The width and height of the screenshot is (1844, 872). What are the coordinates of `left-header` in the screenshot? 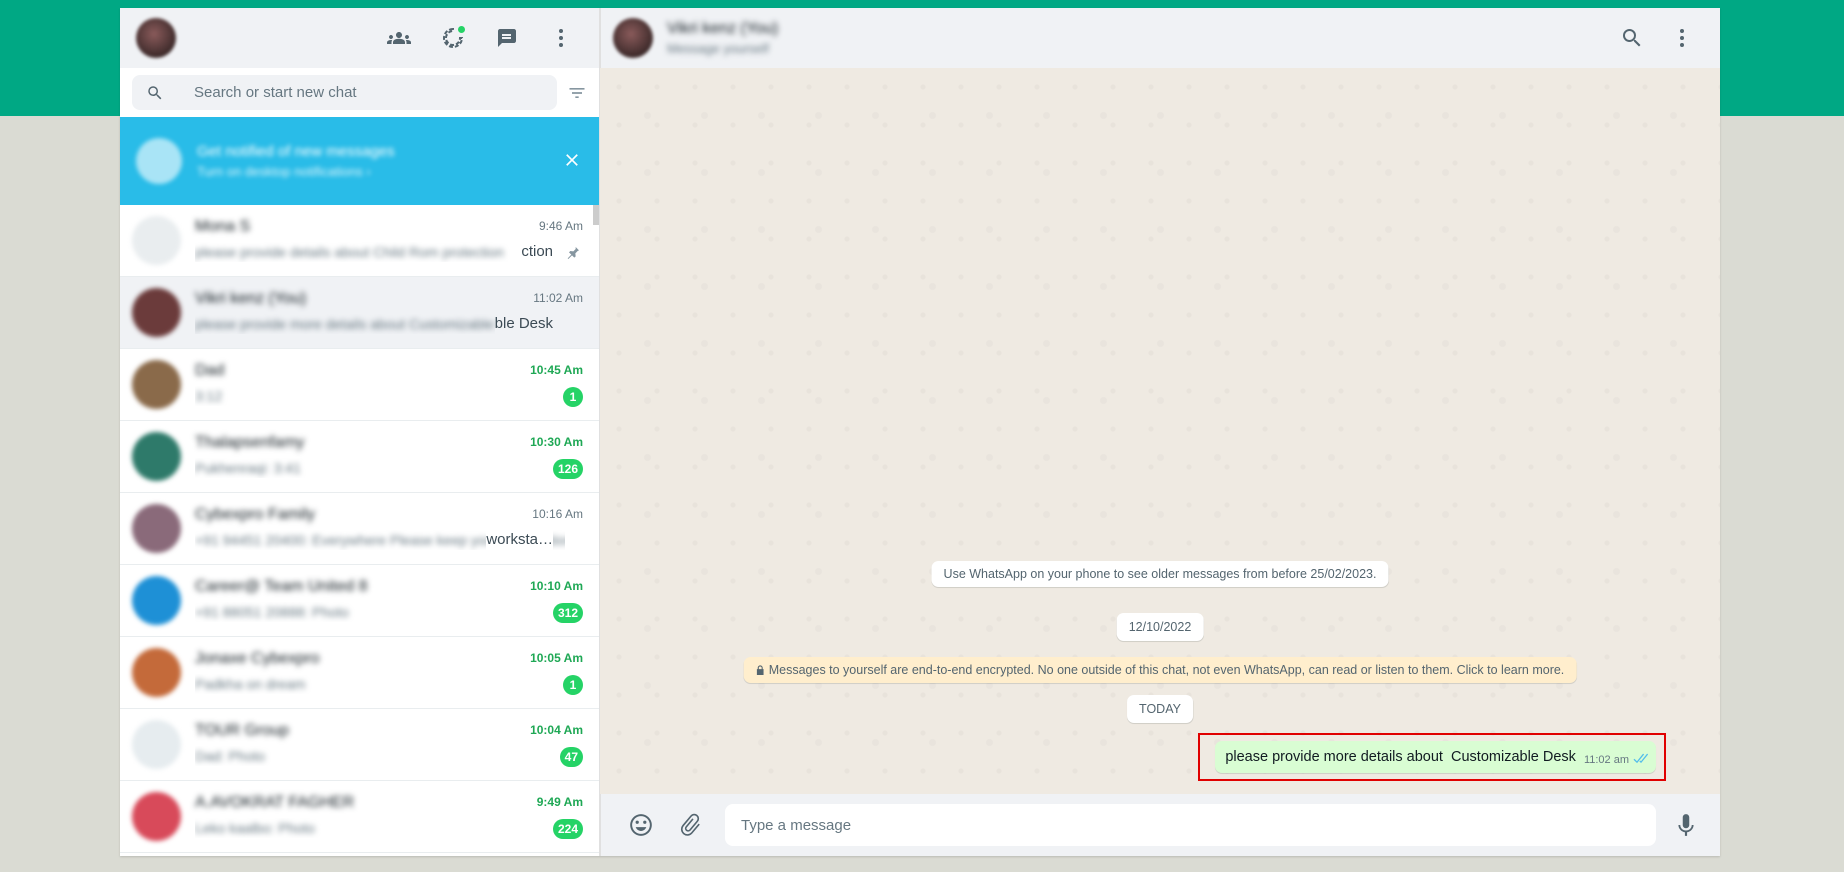 It's located at (359, 38).